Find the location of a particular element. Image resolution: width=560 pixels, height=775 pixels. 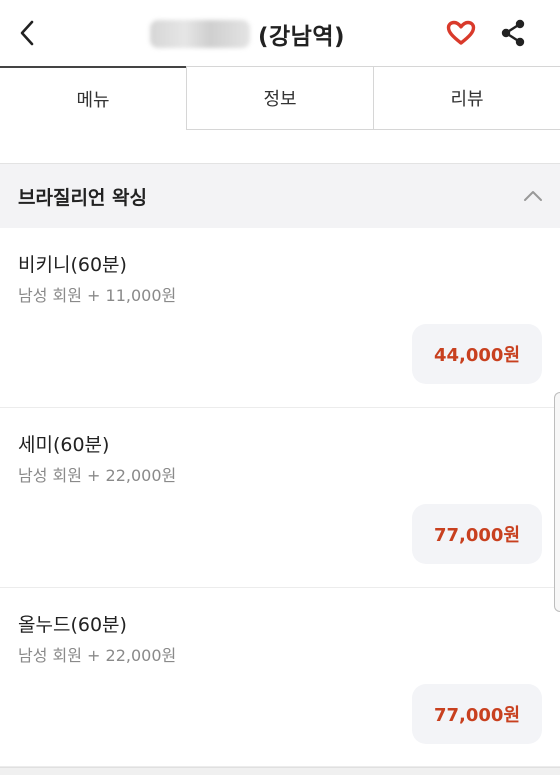

item-name: 세미(60분) is located at coordinates (64, 445).